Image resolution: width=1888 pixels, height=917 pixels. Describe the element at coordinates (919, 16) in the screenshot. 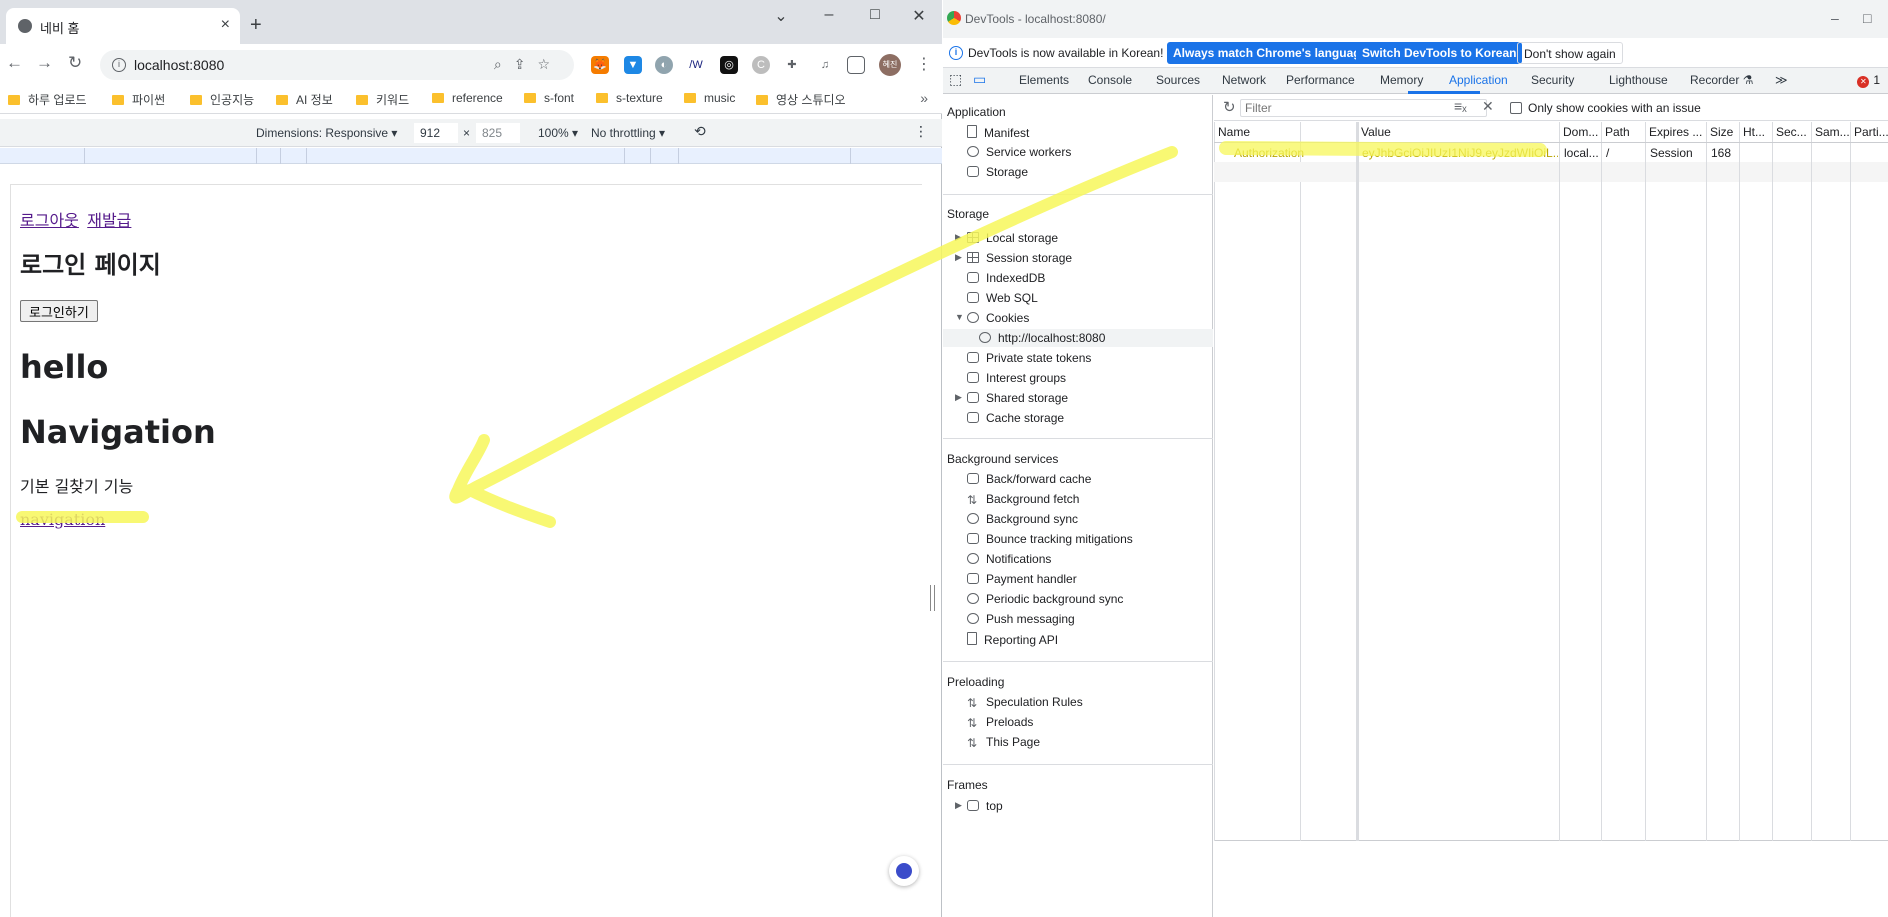

I see `close-window-button: ✕` at that location.